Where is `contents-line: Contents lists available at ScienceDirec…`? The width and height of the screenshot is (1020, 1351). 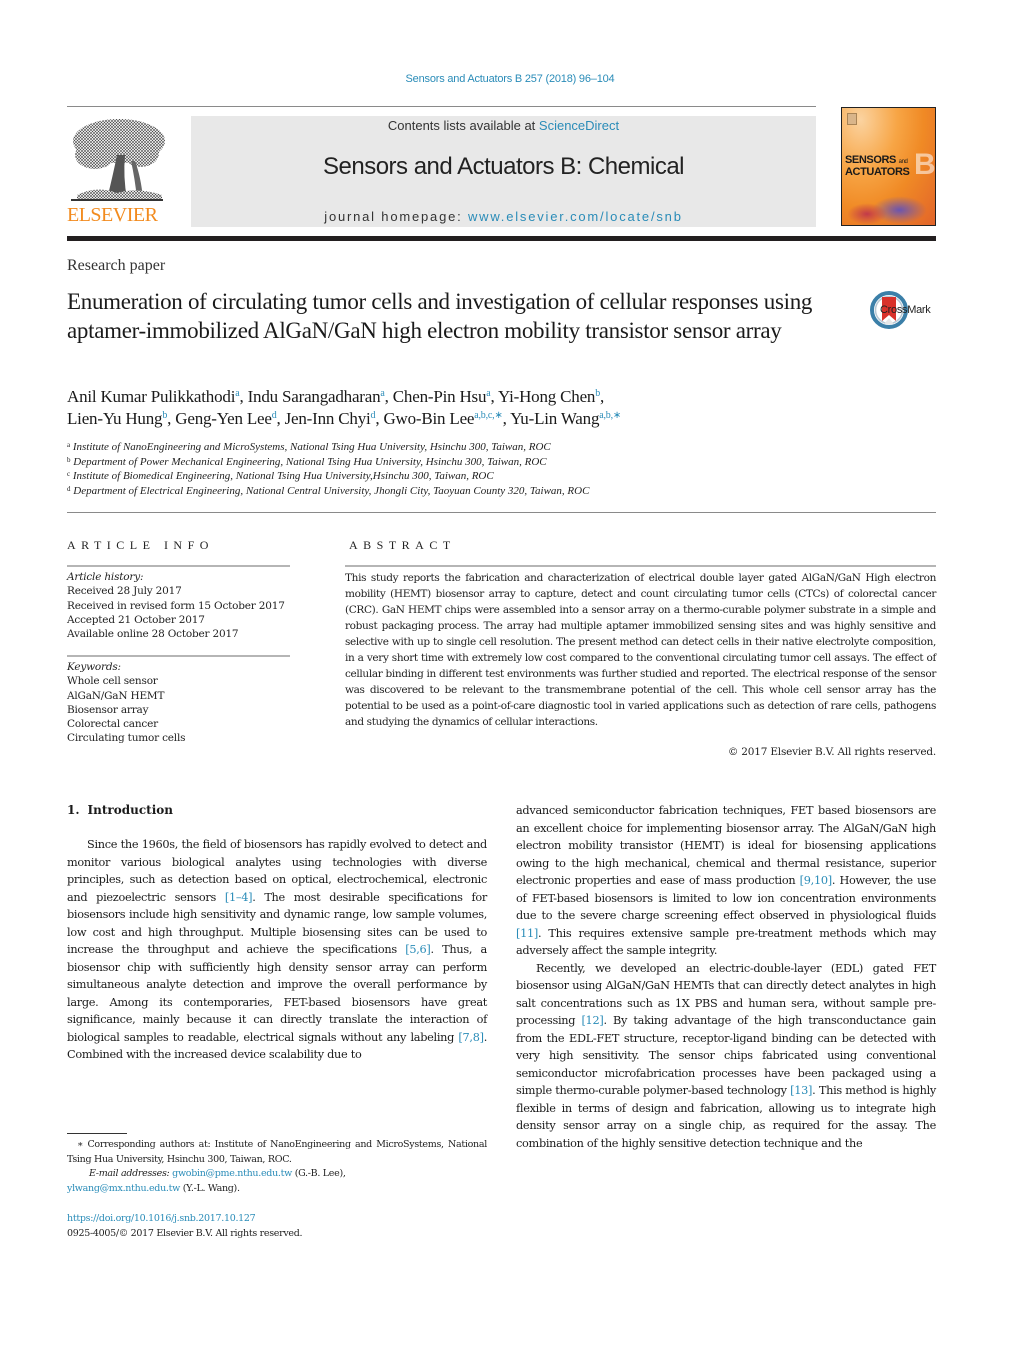
contents-line: Contents lists available at ScienceDirec… is located at coordinates (503, 125).